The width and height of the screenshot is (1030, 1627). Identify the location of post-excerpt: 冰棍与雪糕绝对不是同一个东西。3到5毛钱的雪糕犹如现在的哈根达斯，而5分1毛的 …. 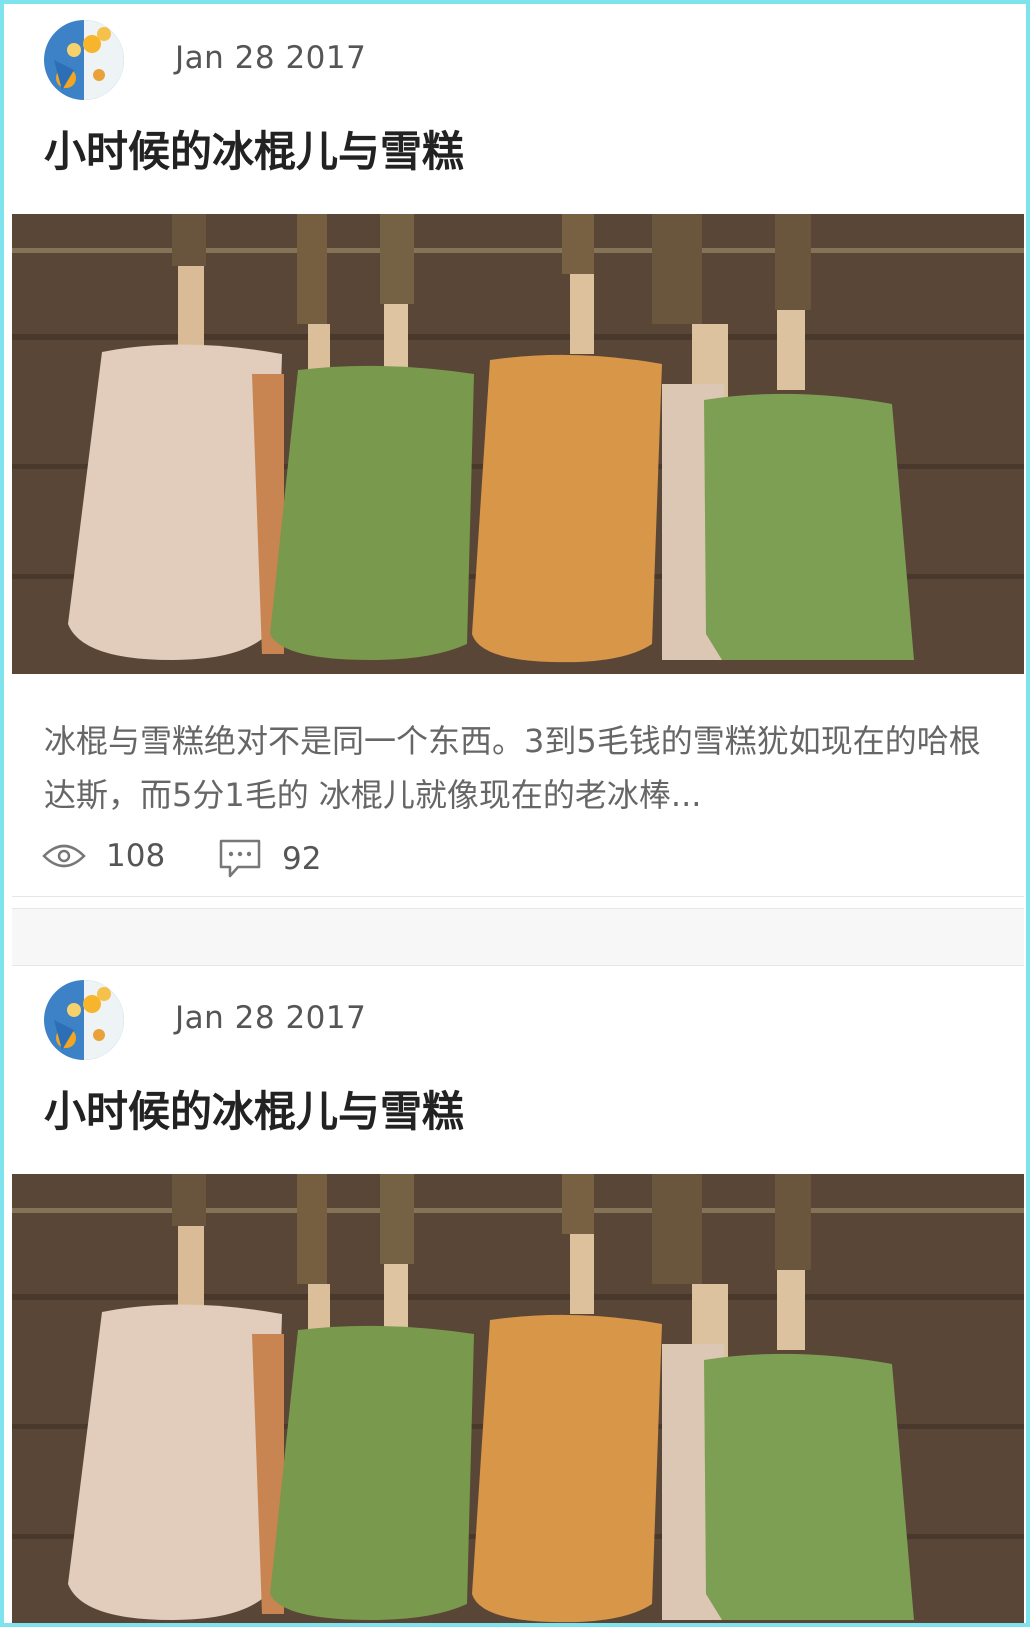
(512, 768).